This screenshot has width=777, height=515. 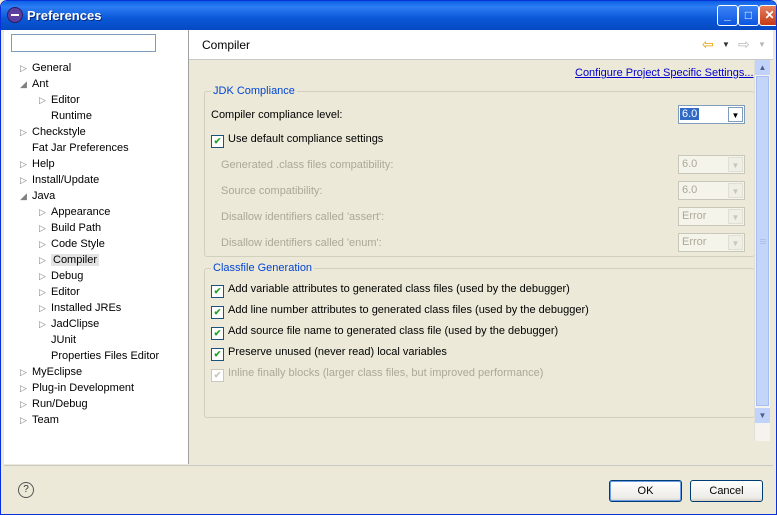 What do you see at coordinates (26, 490) in the screenshot?
I see `help-icon: ?` at bounding box center [26, 490].